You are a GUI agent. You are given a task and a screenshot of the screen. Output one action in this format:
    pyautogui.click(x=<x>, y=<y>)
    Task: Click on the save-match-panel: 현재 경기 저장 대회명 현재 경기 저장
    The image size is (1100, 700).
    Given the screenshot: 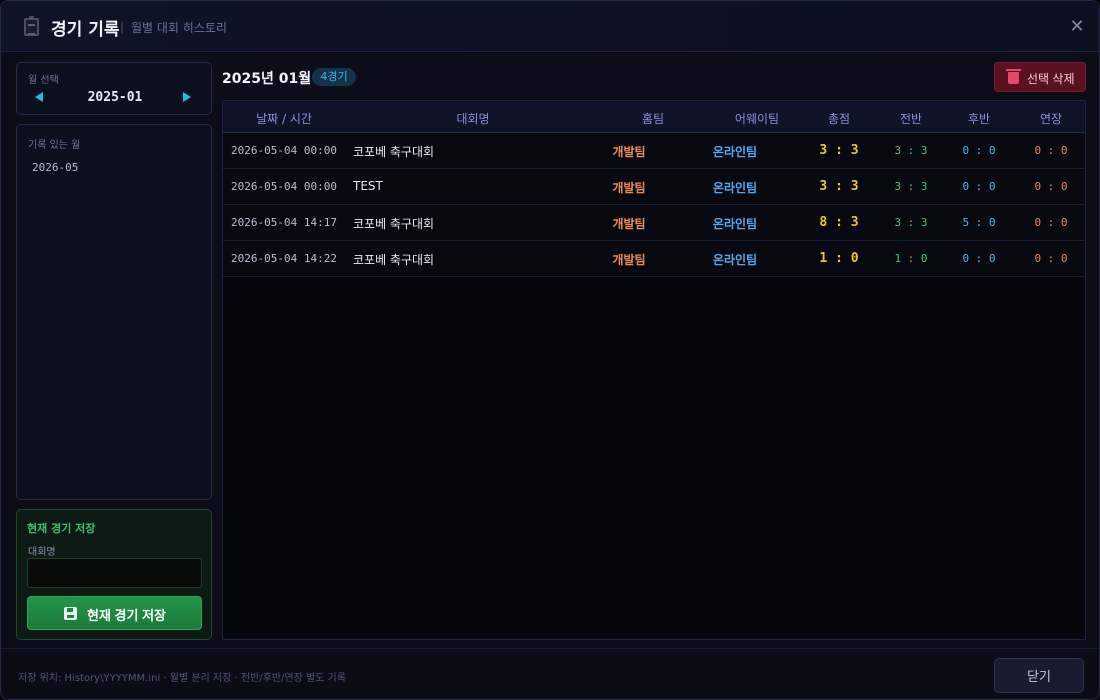 What is the action you would take?
    pyautogui.click(x=114, y=574)
    